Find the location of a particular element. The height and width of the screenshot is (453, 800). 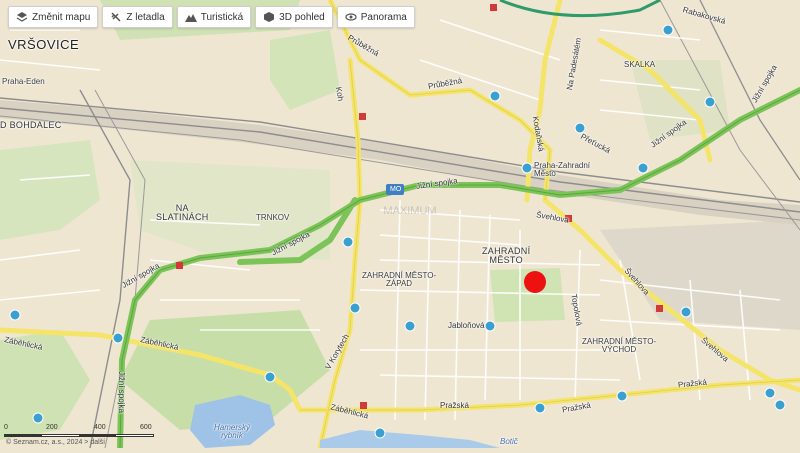

change-map-label: Změnit mapu is located at coordinates (61, 17).